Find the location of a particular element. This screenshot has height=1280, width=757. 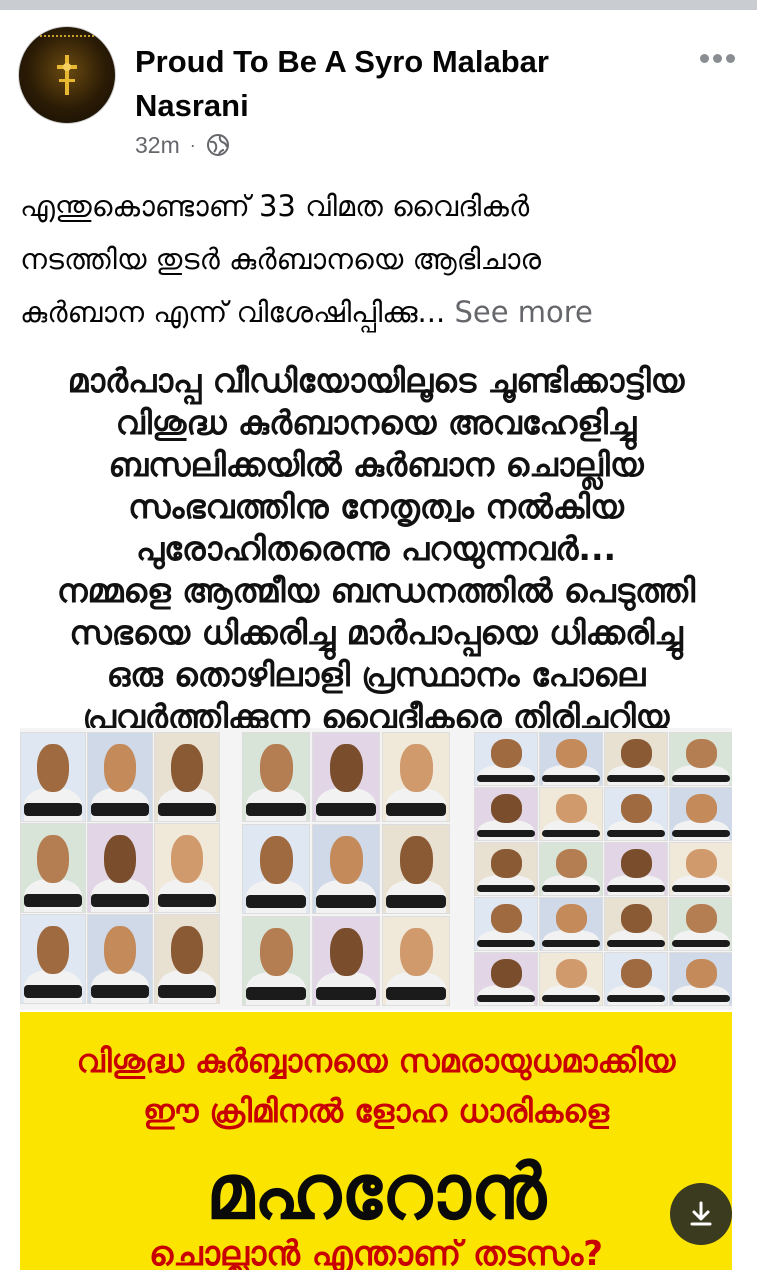

page-avatar is located at coordinates (67, 75).